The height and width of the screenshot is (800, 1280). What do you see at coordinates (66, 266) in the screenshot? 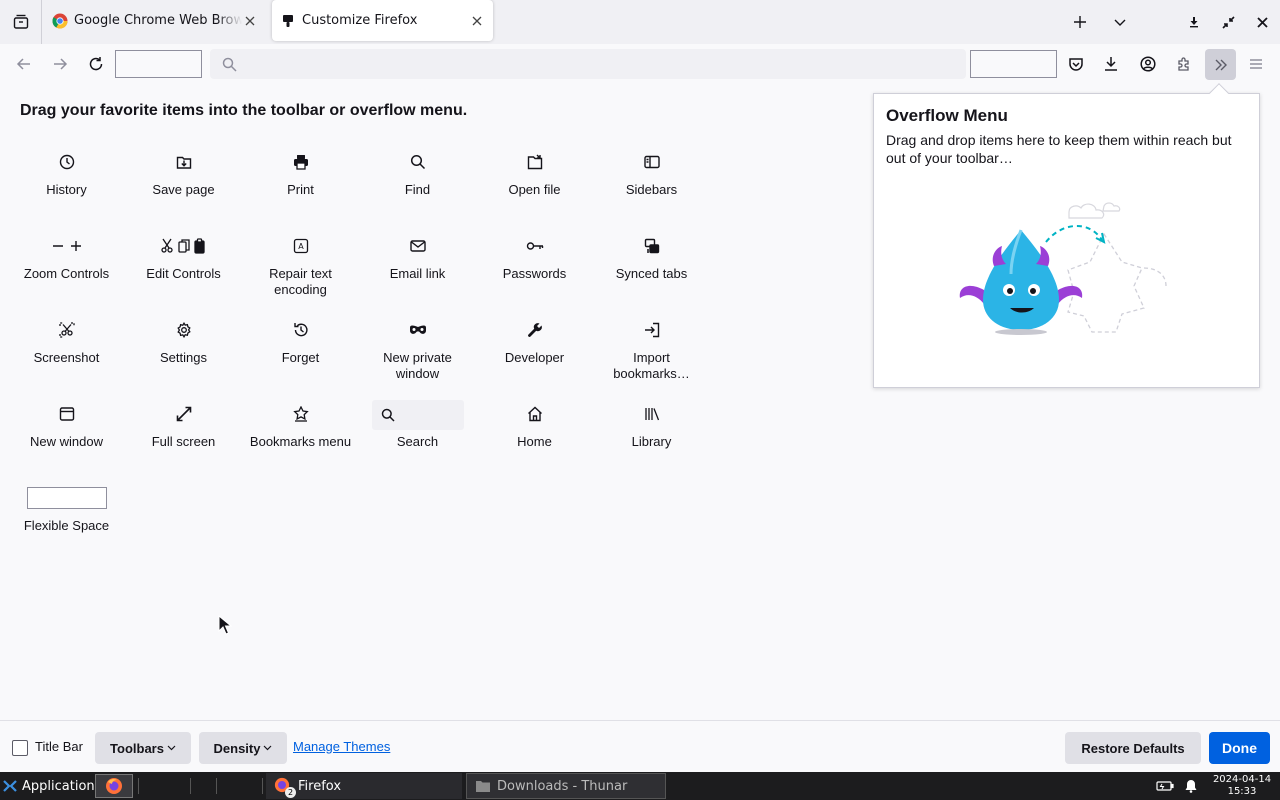
I see `palette-item-zoom-controls: Zoom Controls` at bounding box center [66, 266].